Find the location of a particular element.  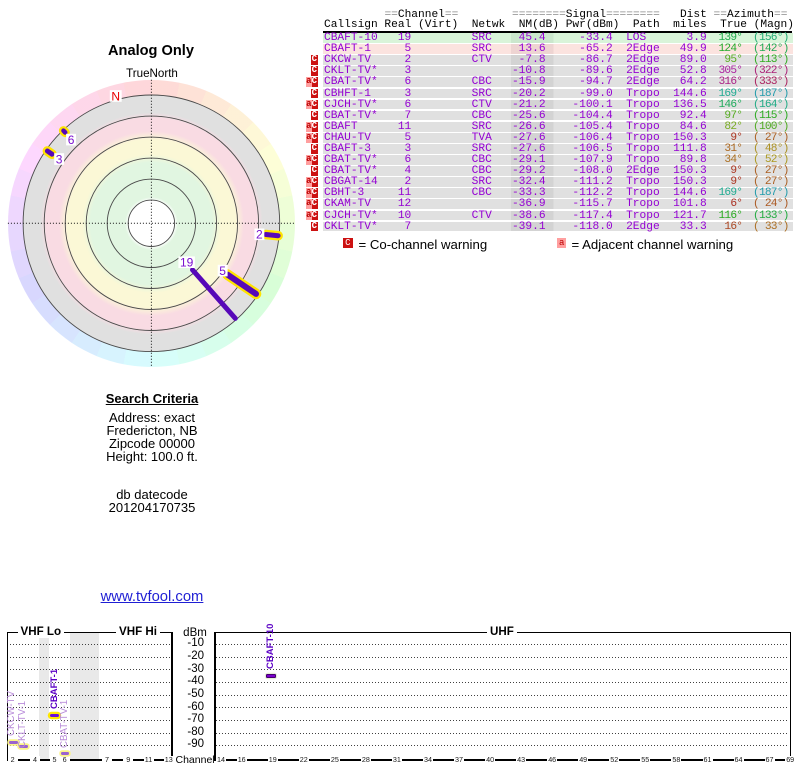

svg-text: 6 is located at coordinates (71, 140).